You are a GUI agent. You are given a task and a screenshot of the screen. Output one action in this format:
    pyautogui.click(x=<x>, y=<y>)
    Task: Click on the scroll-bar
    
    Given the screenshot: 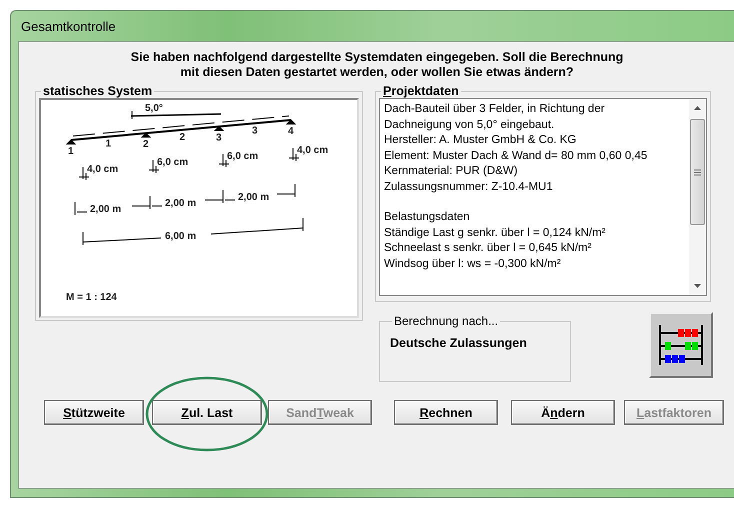 What is the action you would take?
    pyautogui.click(x=697, y=197)
    